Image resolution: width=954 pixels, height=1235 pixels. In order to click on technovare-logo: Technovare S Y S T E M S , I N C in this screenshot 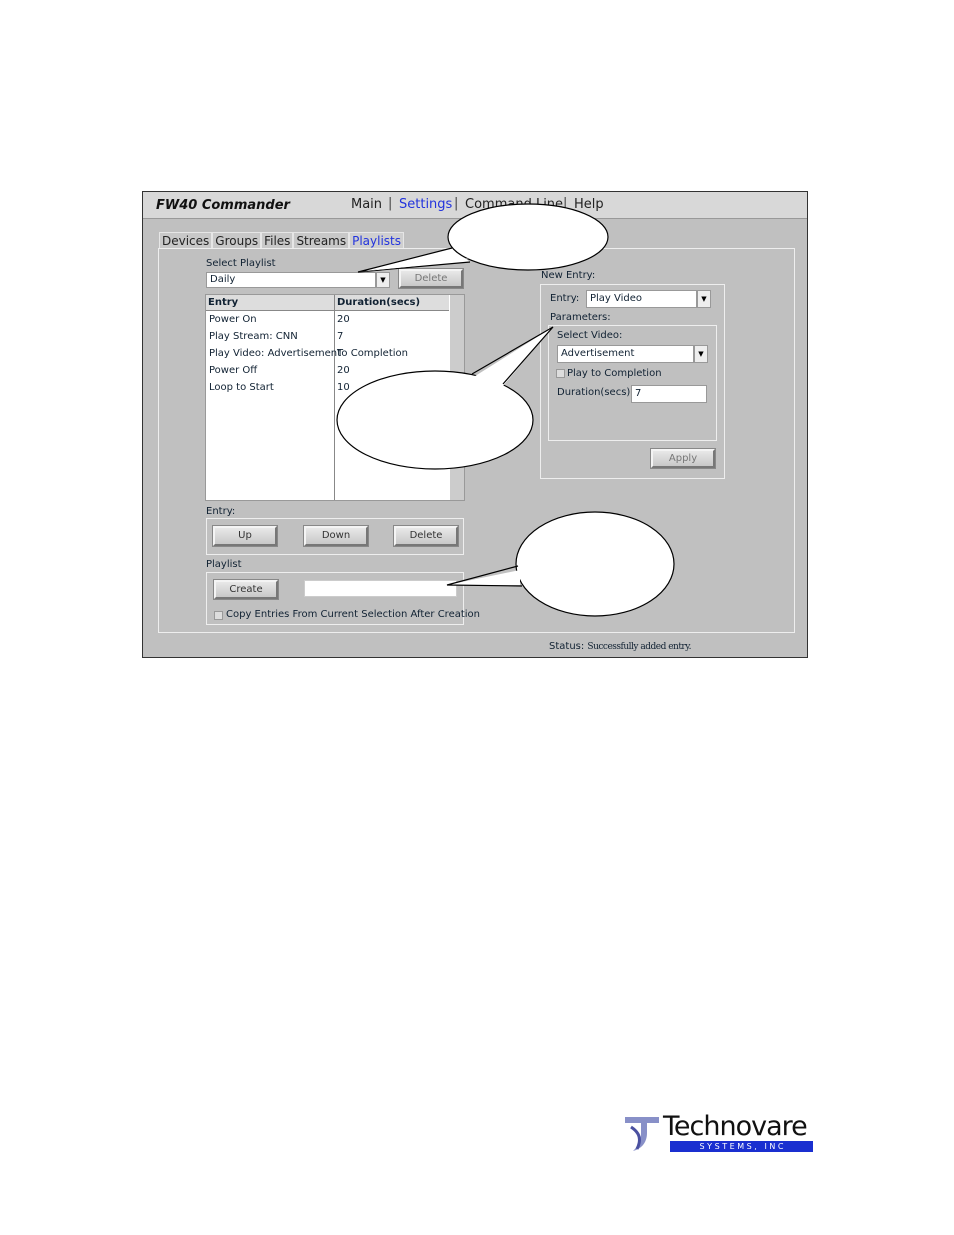, I will do `click(719, 1133)`.